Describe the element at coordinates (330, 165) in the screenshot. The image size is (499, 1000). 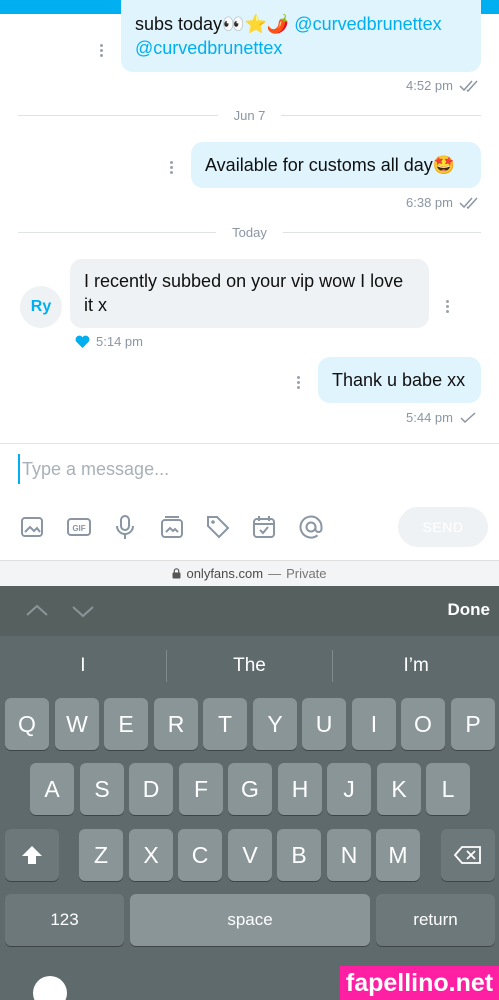
I see `message-text: Available for customs all day🤩` at that location.